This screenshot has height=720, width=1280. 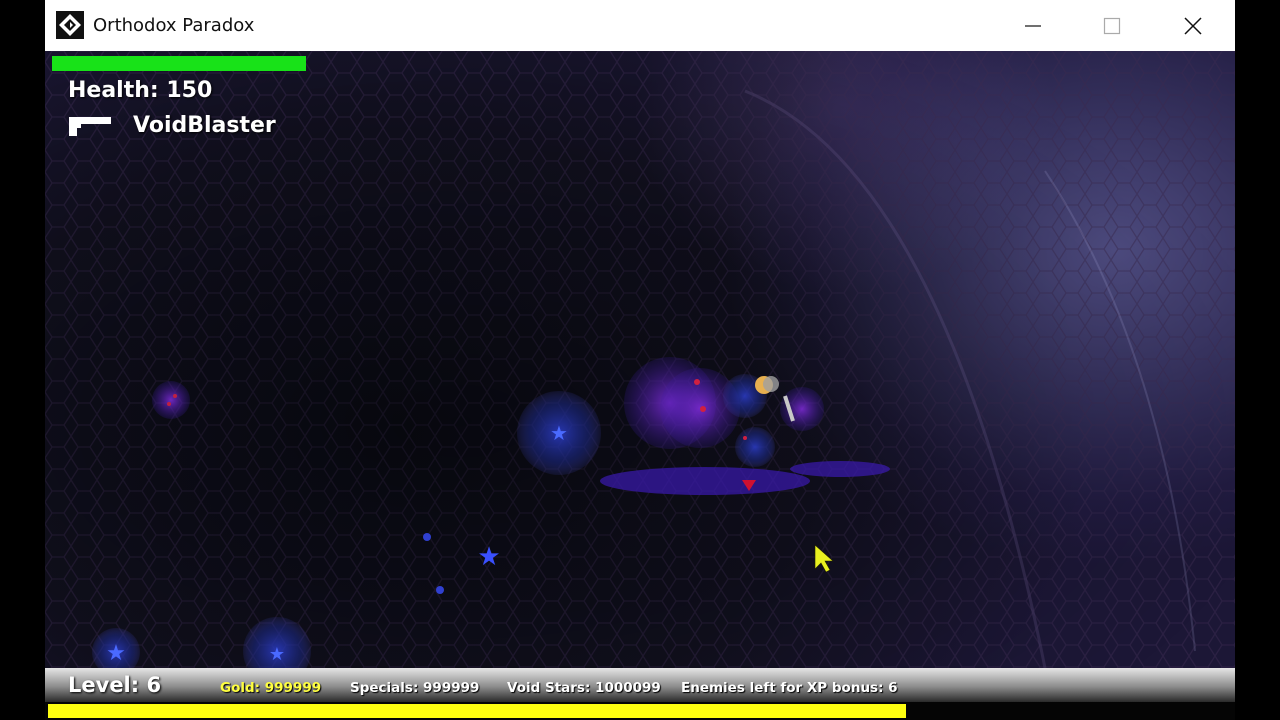 What do you see at coordinates (174, 25) in the screenshot?
I see `window-title: Orthodox Paradox` at bounding box center [174, 25].